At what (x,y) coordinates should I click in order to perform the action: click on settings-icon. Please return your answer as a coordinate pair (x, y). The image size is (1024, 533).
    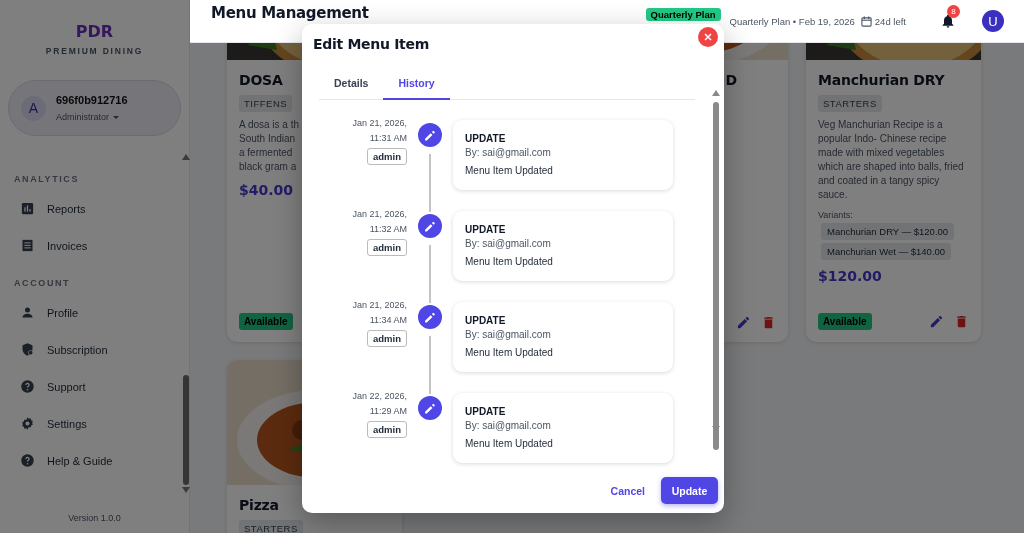
    Looking at the image, I should click on (27, 423).